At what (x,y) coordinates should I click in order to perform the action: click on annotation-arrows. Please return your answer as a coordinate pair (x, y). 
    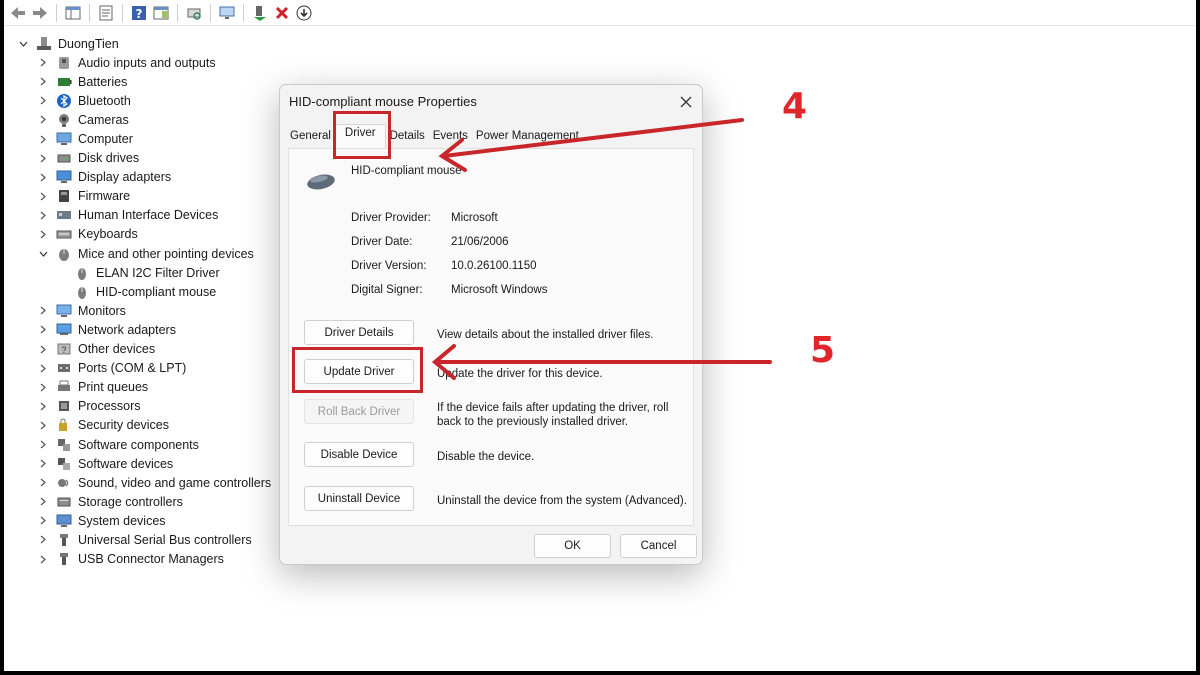
    Looking at the image, I should click on (601, 249).